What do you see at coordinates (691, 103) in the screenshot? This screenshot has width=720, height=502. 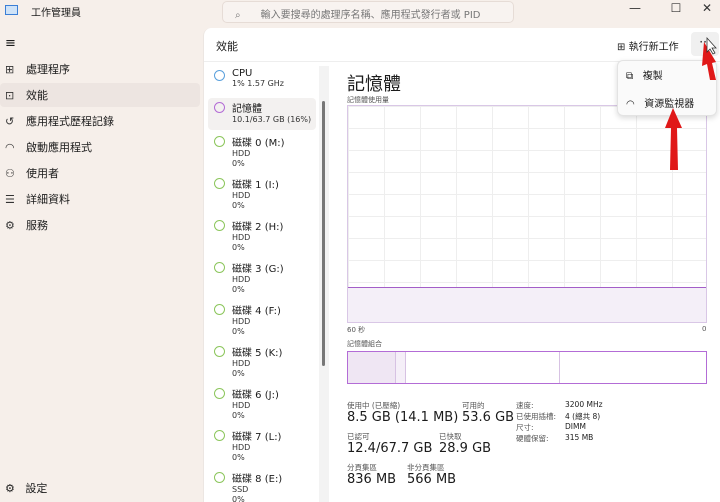 I see `annotation-arrows` at bounding box center [691, 103].